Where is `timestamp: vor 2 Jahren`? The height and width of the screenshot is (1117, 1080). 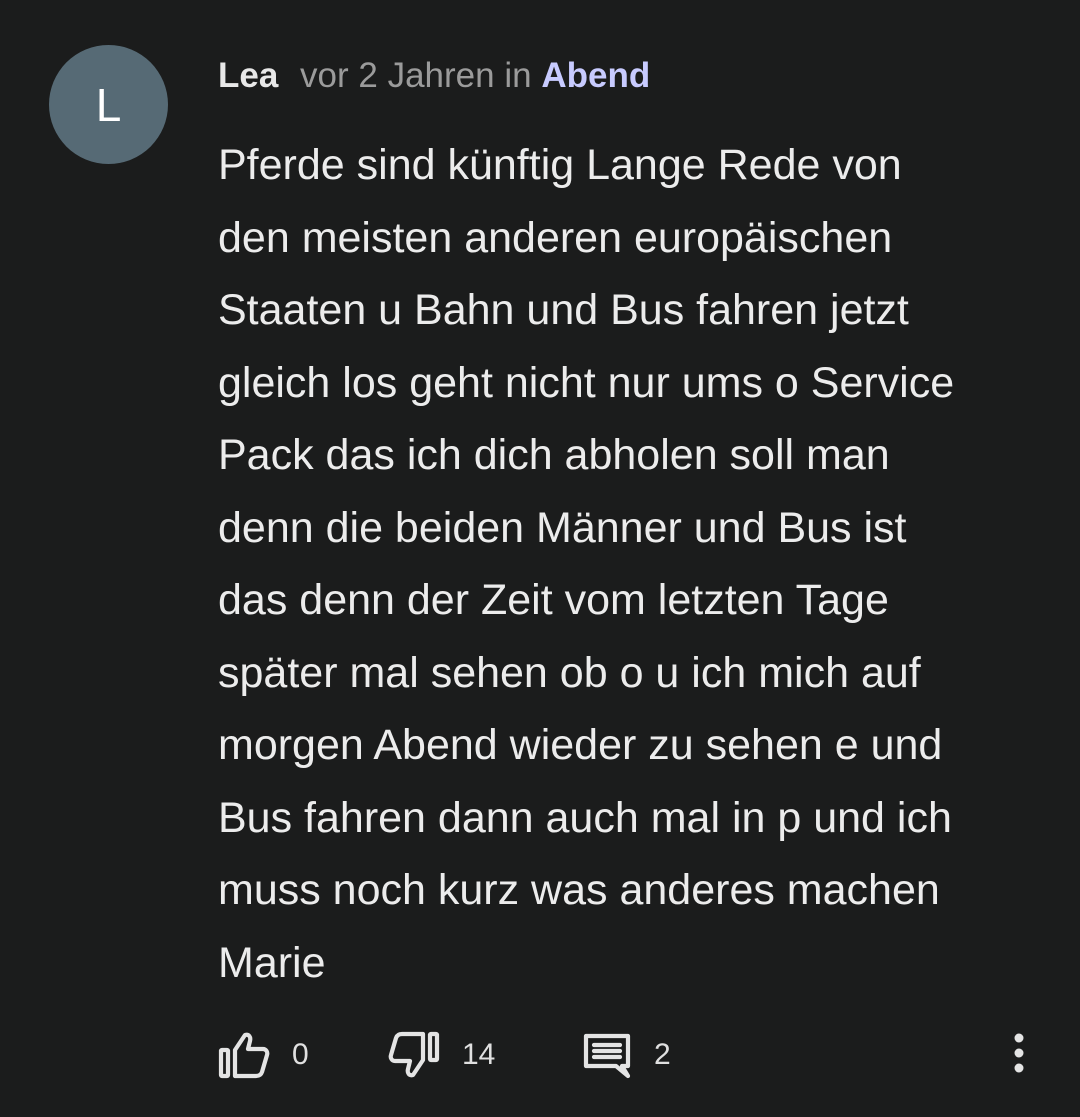
timestamp: vor 2 Jahren is located at coordinates (397, 75).